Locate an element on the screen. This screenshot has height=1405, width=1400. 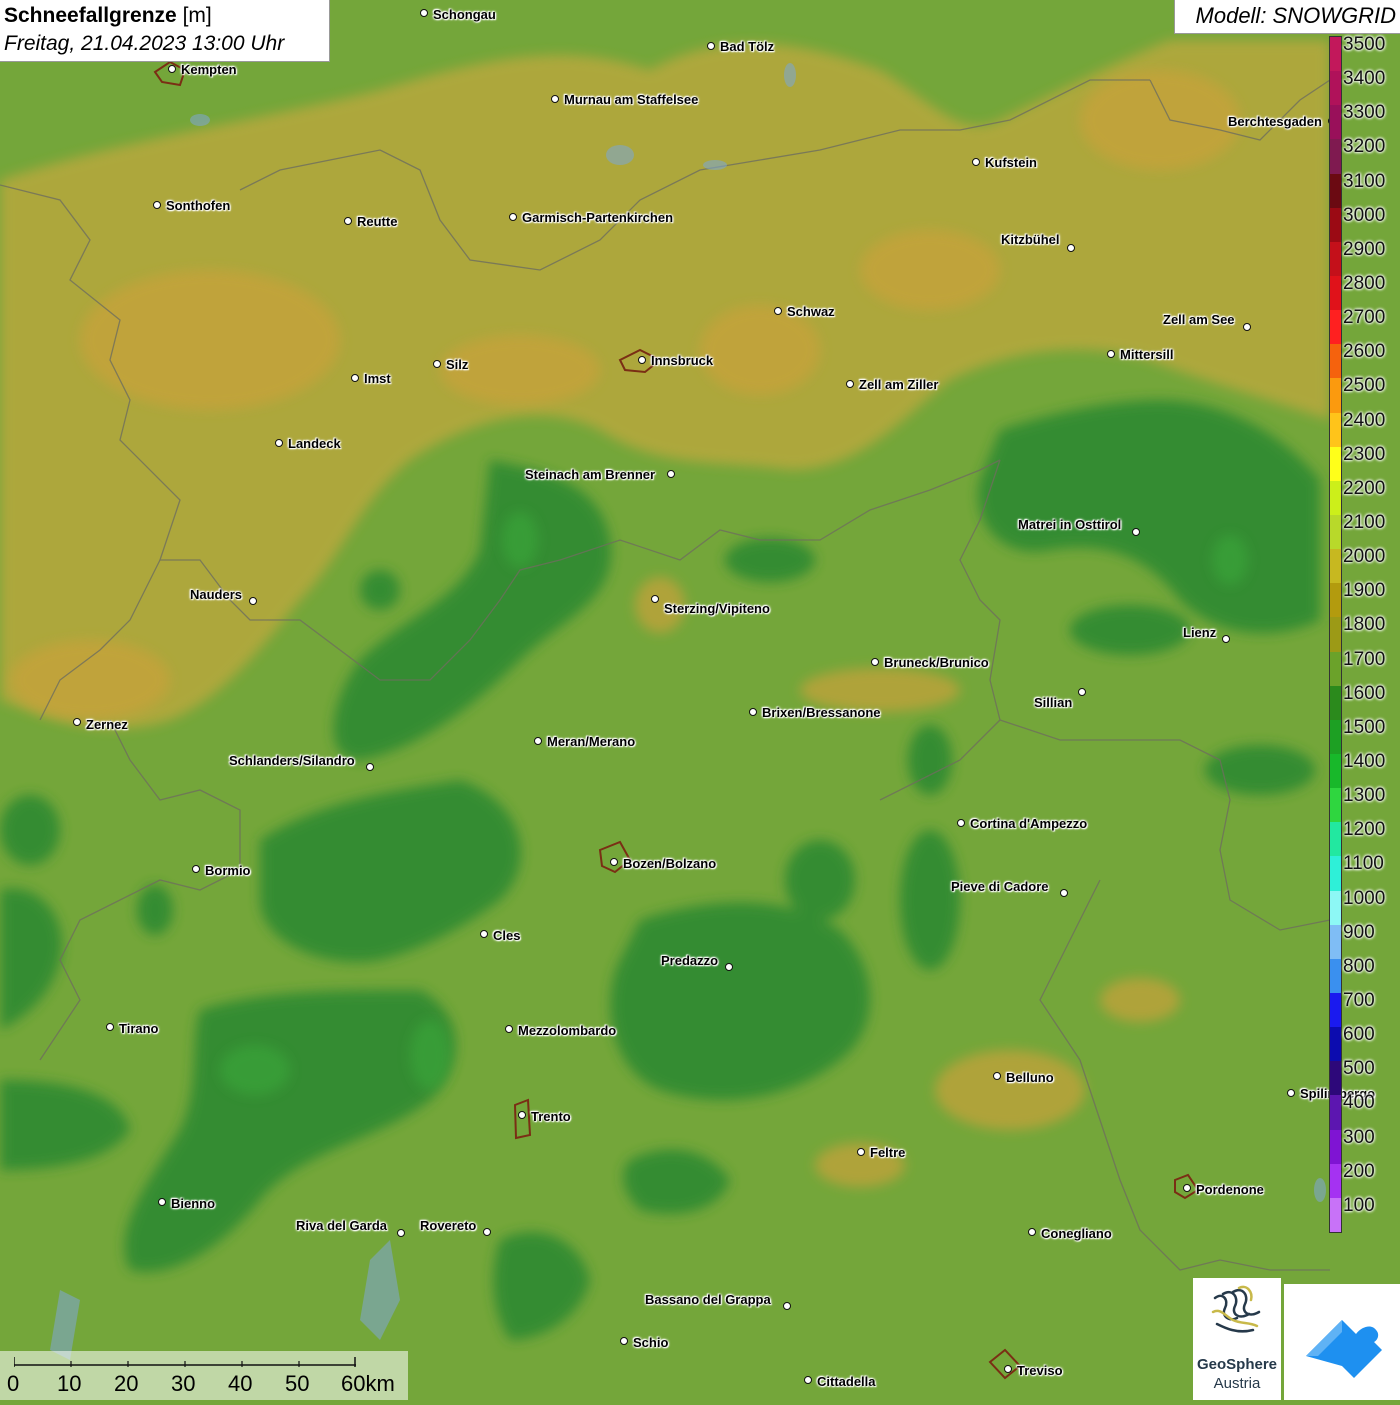
city-label: Bassano del Grappa is located at coordinates (708, 1299).